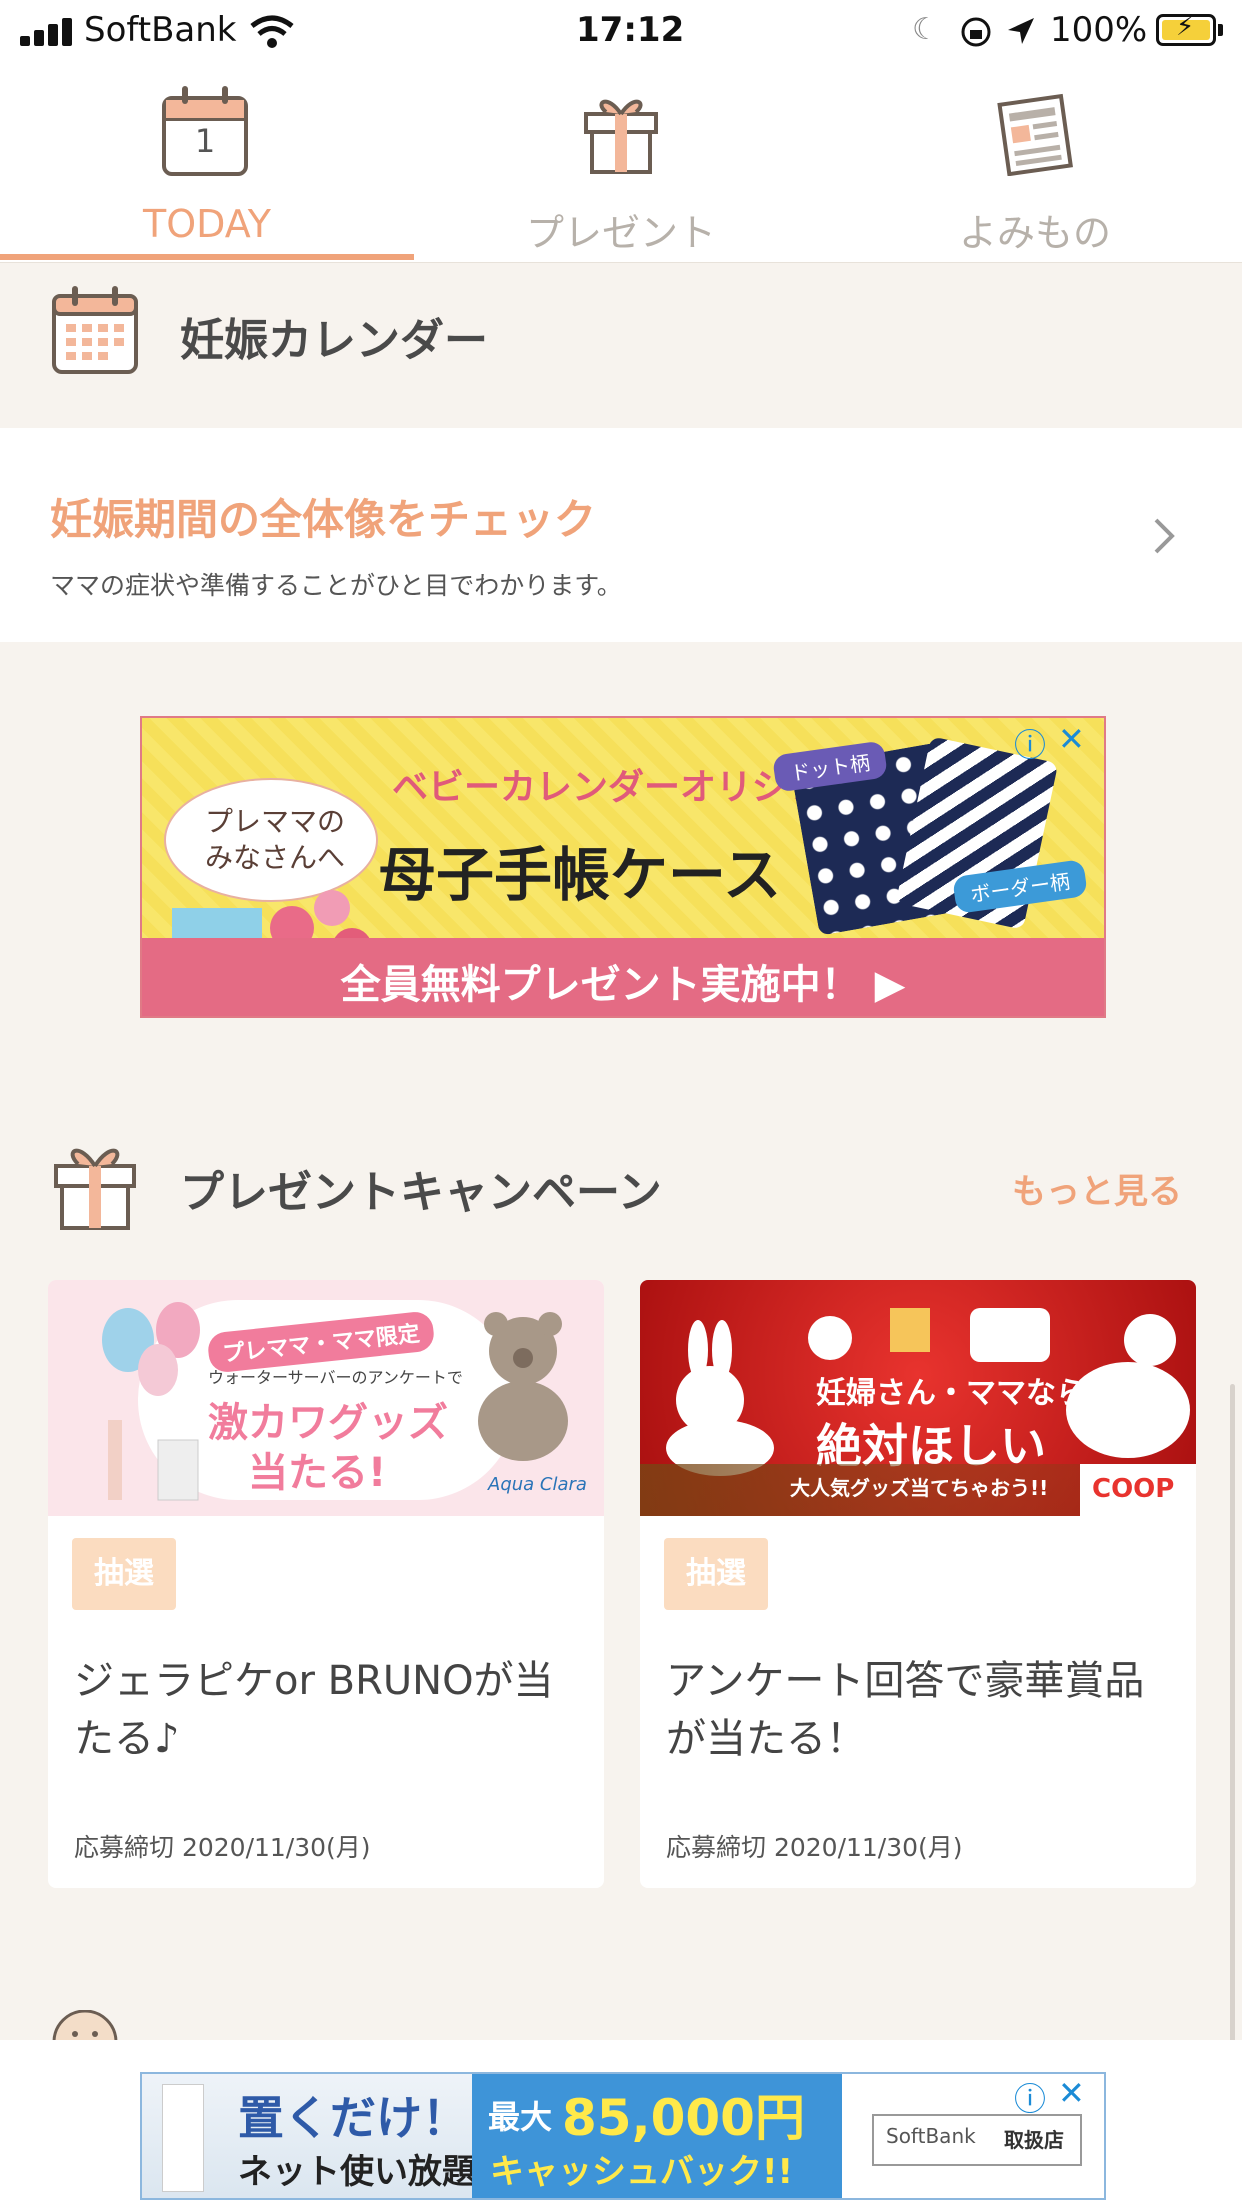 The height and width of the screenshot is (2208, 1242). What do you see at coordinates (720, 1398) in the screenshot?
I see `rabbit-toy-illustration` at bounding box center [720, 1398].